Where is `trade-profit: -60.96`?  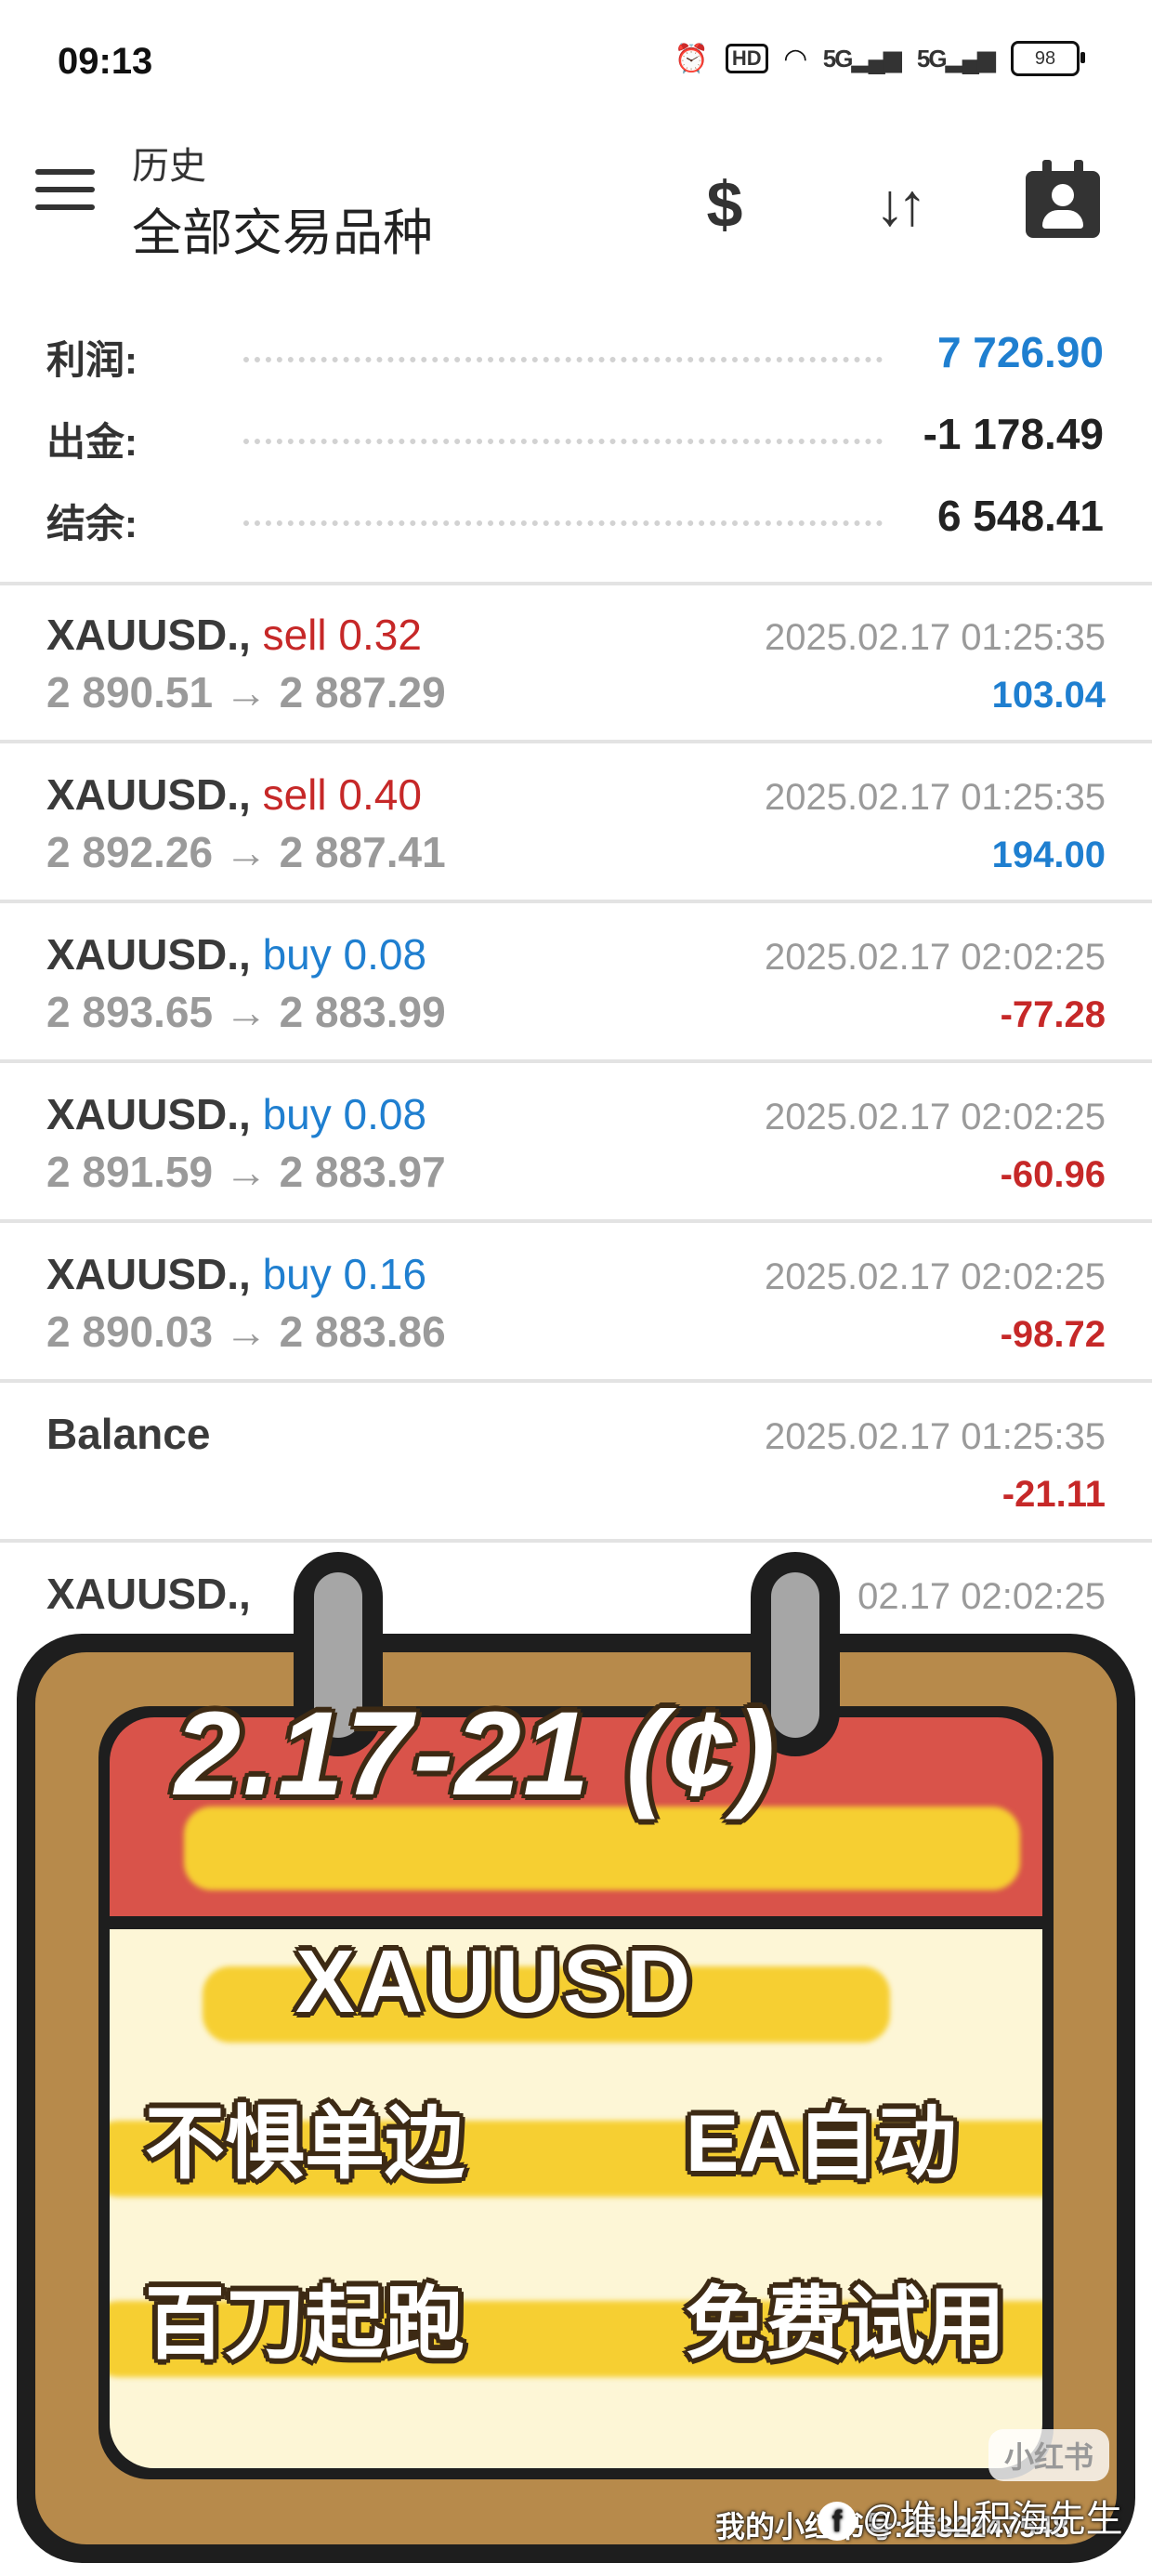
trade-profit: -60.96 is located at coordinates (1053, 1174).